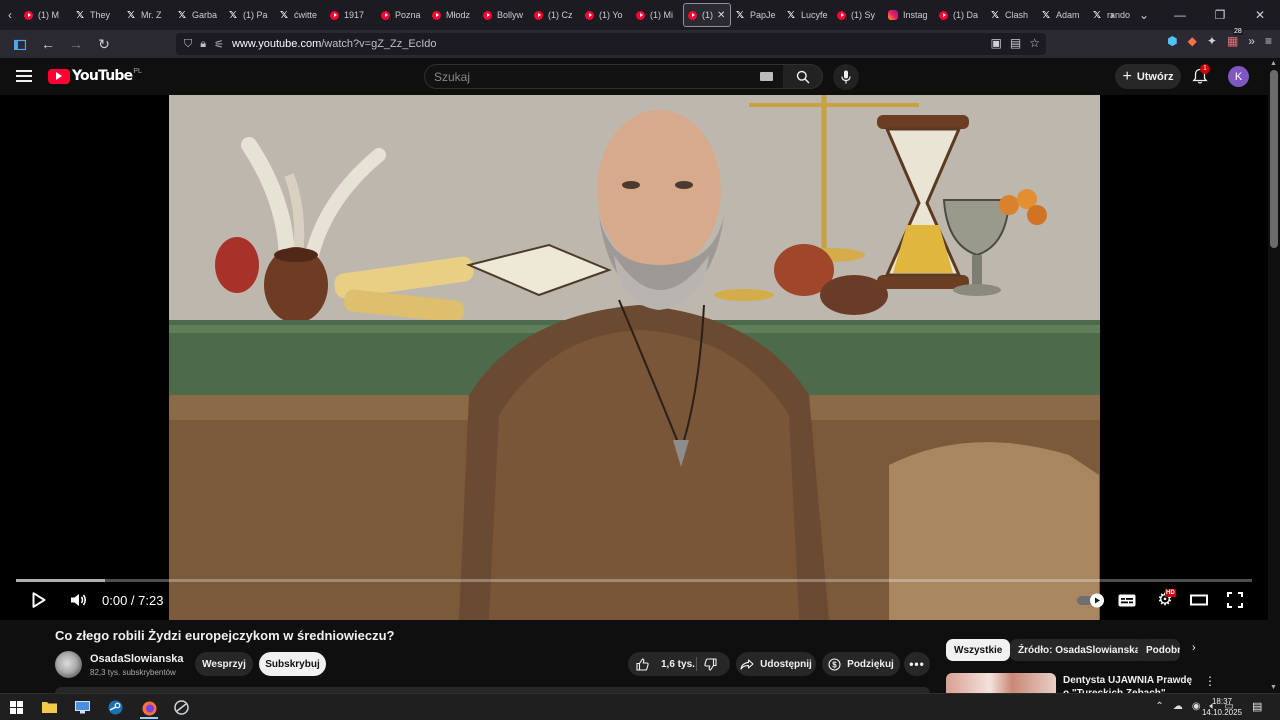 Image resolution: width=1280 pixels, height=720 pixels. I want to click on app-menu-icon: ≡, so click(1268, 41).